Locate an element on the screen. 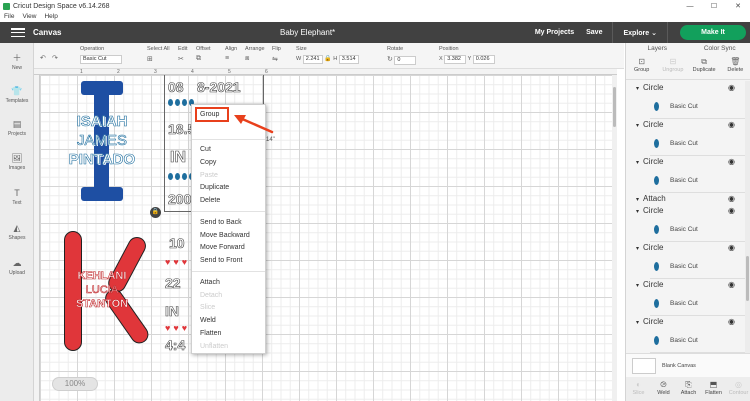 The image size is (750, 401). edit-icon: ✂ is located at coordinates (181, 59).